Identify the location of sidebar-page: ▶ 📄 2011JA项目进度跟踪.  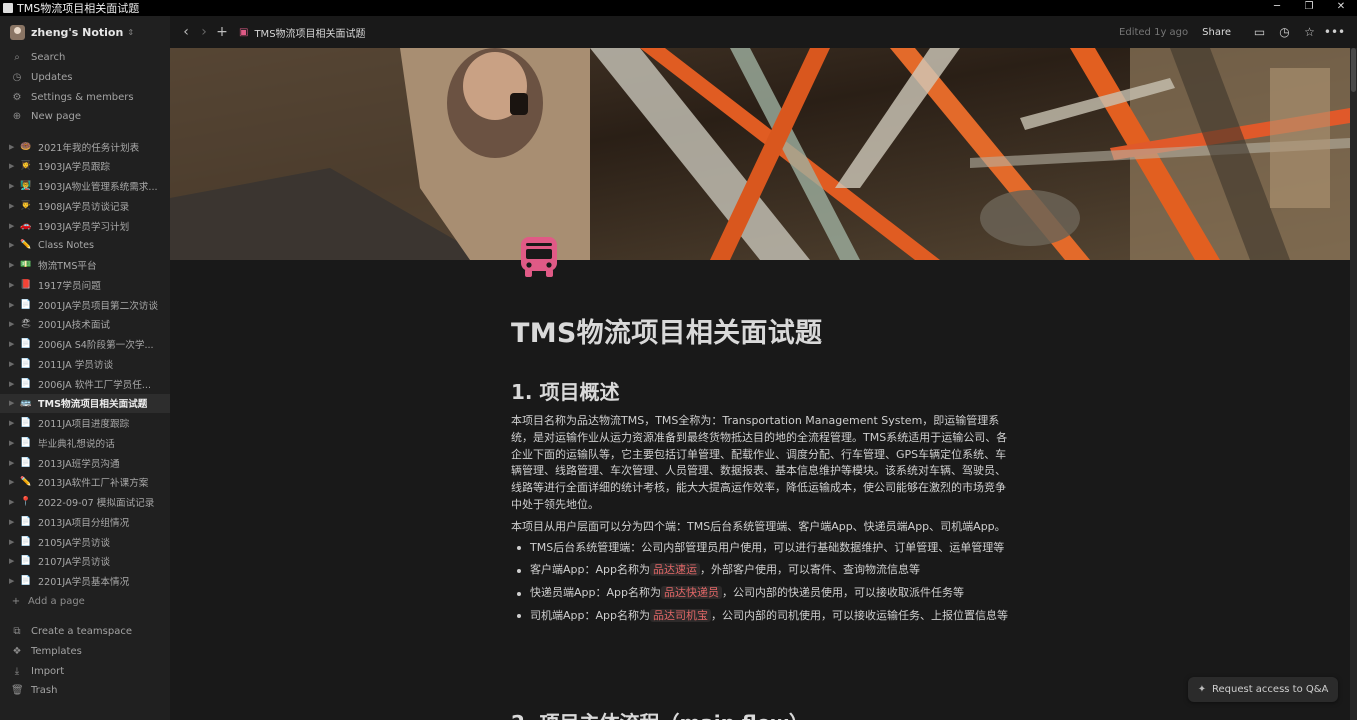
(85, 423).